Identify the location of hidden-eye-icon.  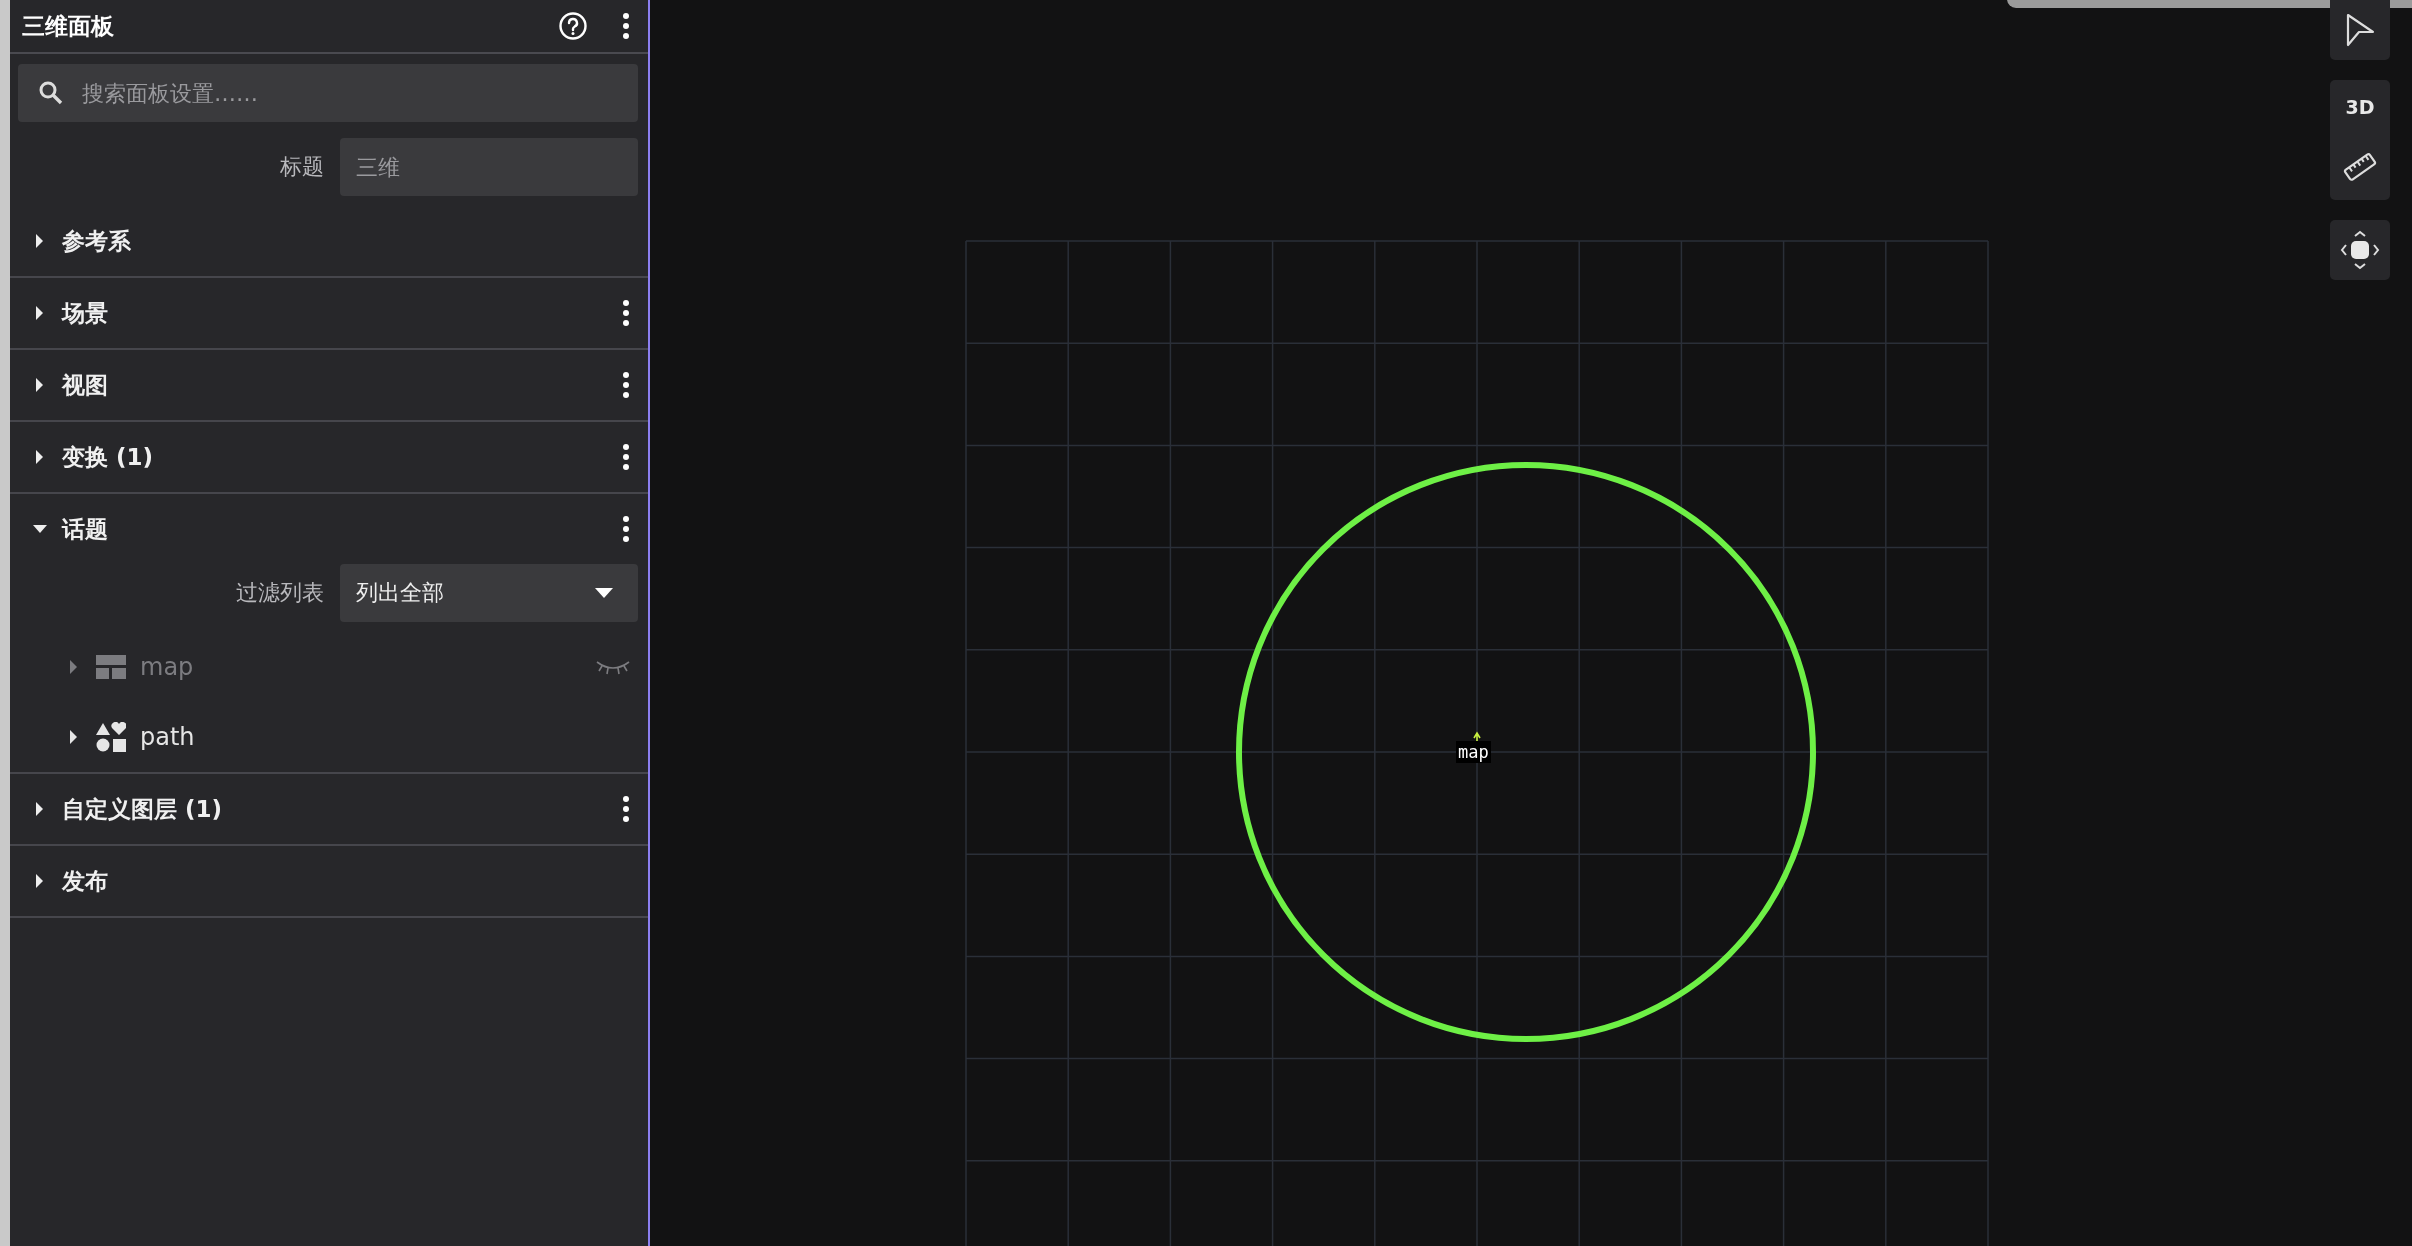
(613, 667).